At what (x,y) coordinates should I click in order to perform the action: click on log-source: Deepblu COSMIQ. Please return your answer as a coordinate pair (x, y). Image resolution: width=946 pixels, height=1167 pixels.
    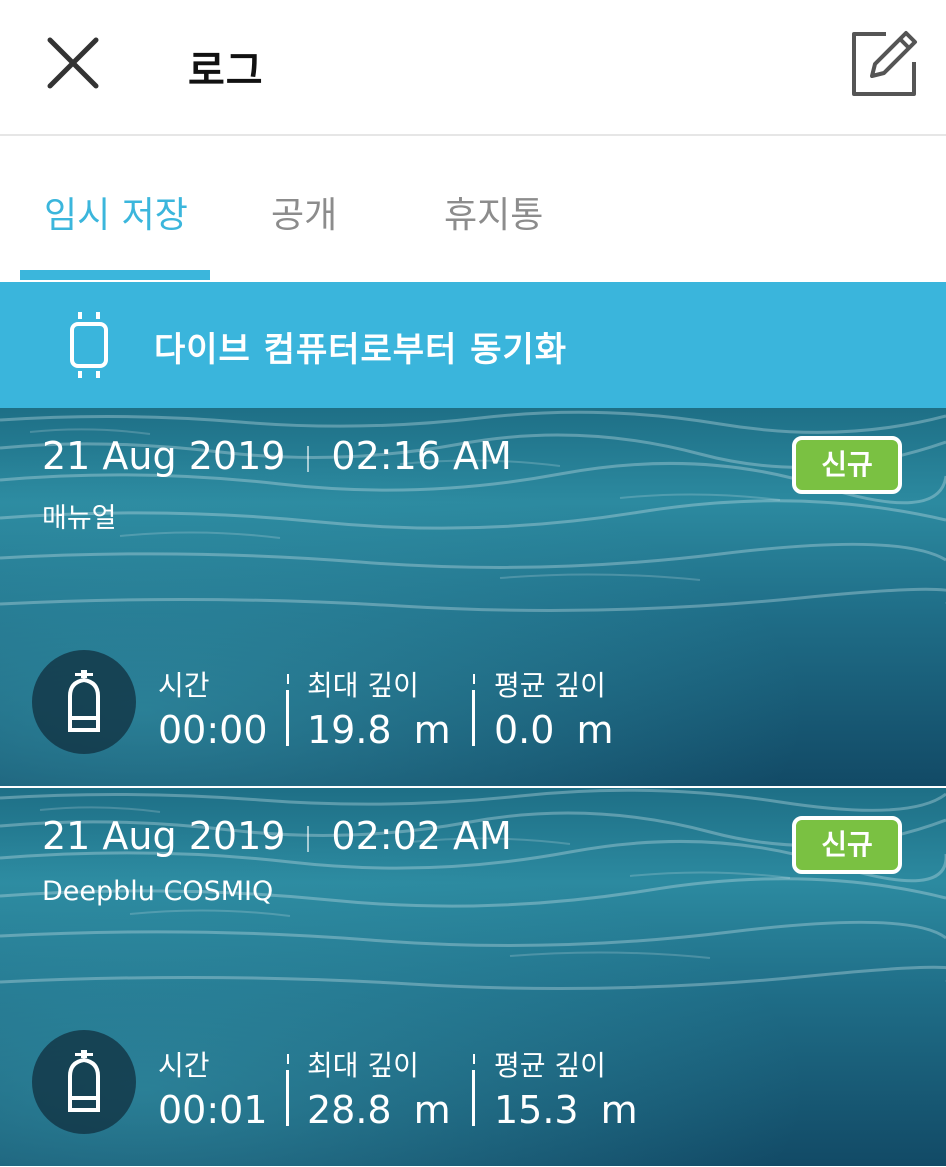
    Looking at the image, I should click on (158, 891).